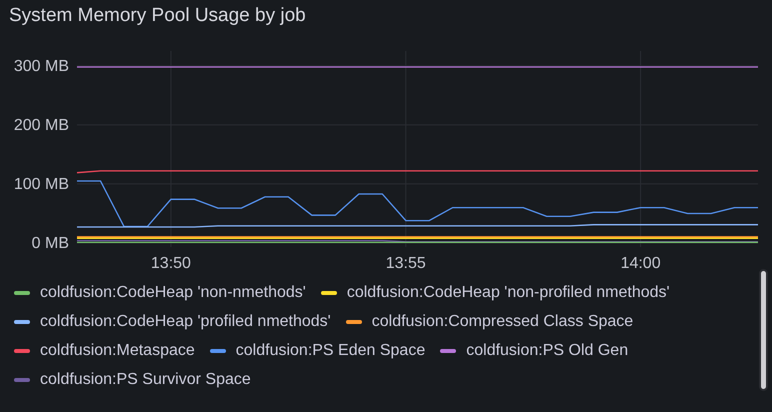  Describe the element at coordinates (185, 321) in the screenshot. I see `legend-label: coldfusion:CodeHeap 'profiled nmethods'` at that location.